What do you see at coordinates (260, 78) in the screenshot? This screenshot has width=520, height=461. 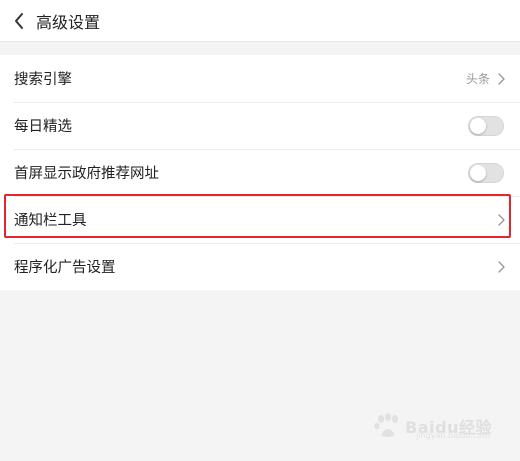 I see `setting-row-search-engine: 搜索引擎 头条` at bounding box center [260, 78].